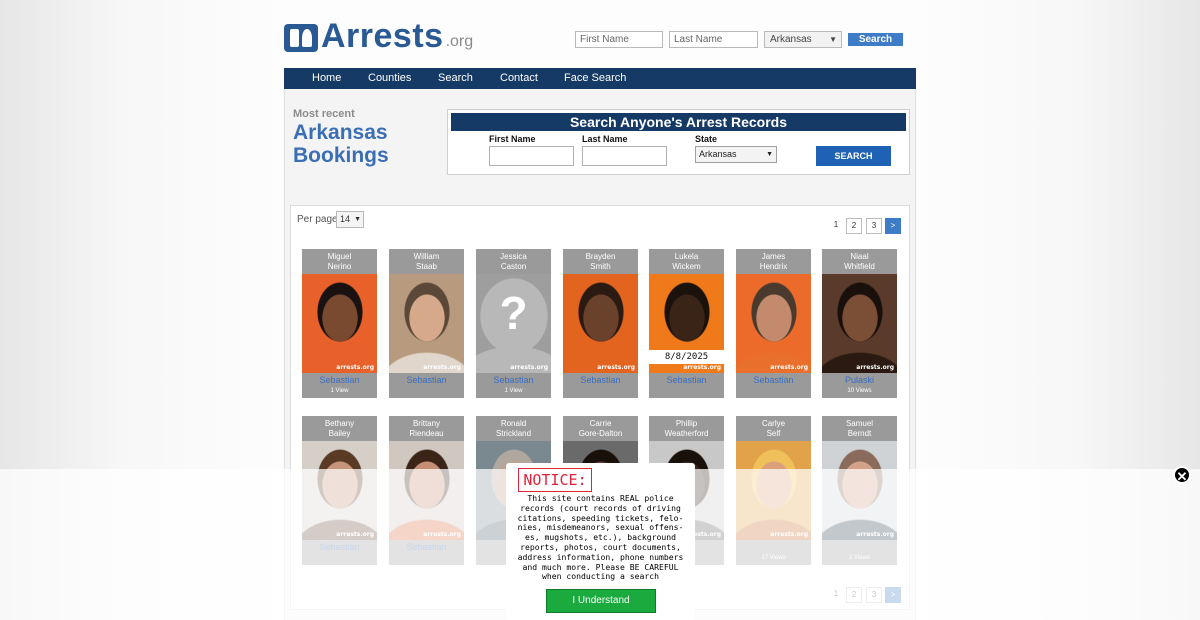  I want to click on question-mark-icon: ?, so click(513, 313).